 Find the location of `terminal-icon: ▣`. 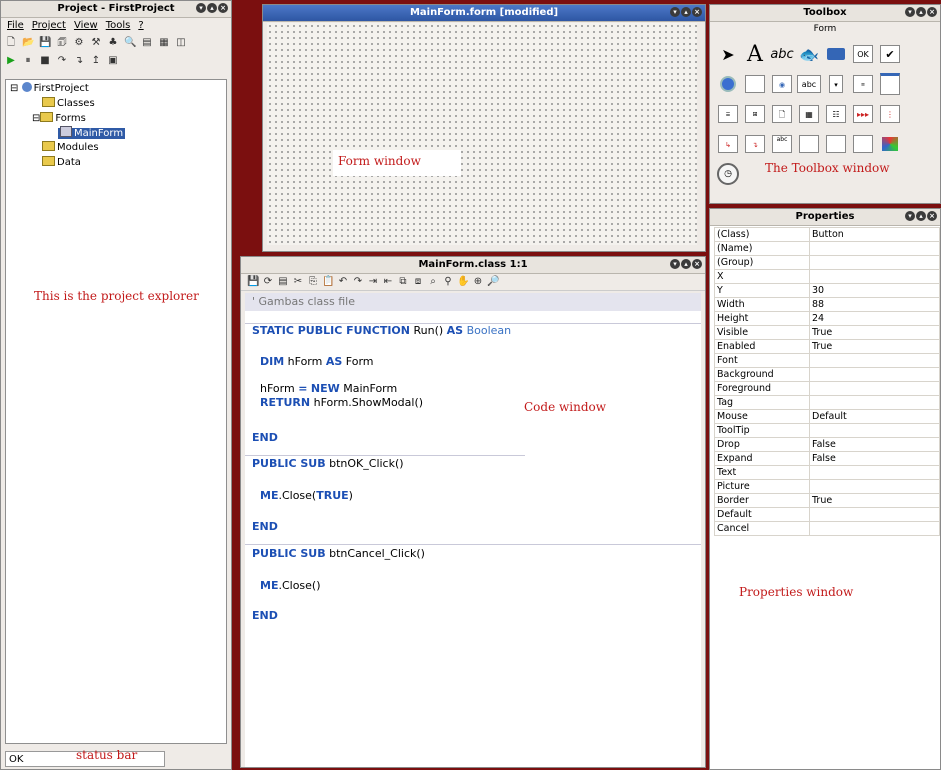

terminal-icon: ▣ is located at coordinates (113, 61).